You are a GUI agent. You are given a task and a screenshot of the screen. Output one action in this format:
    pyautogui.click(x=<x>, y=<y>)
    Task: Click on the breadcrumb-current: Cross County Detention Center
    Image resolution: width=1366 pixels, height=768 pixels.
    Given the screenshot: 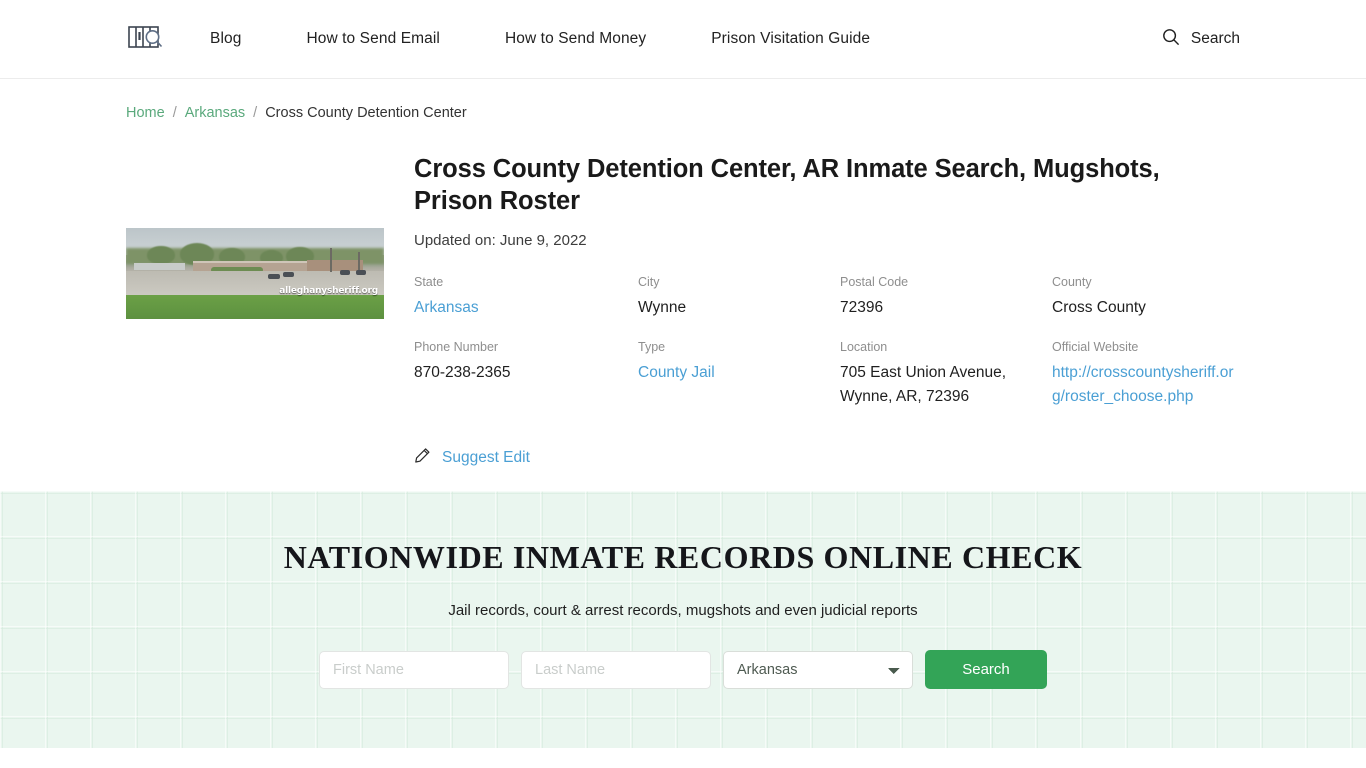 What is the action you would take?
    pyautogui.click(x=366, y=113)
    